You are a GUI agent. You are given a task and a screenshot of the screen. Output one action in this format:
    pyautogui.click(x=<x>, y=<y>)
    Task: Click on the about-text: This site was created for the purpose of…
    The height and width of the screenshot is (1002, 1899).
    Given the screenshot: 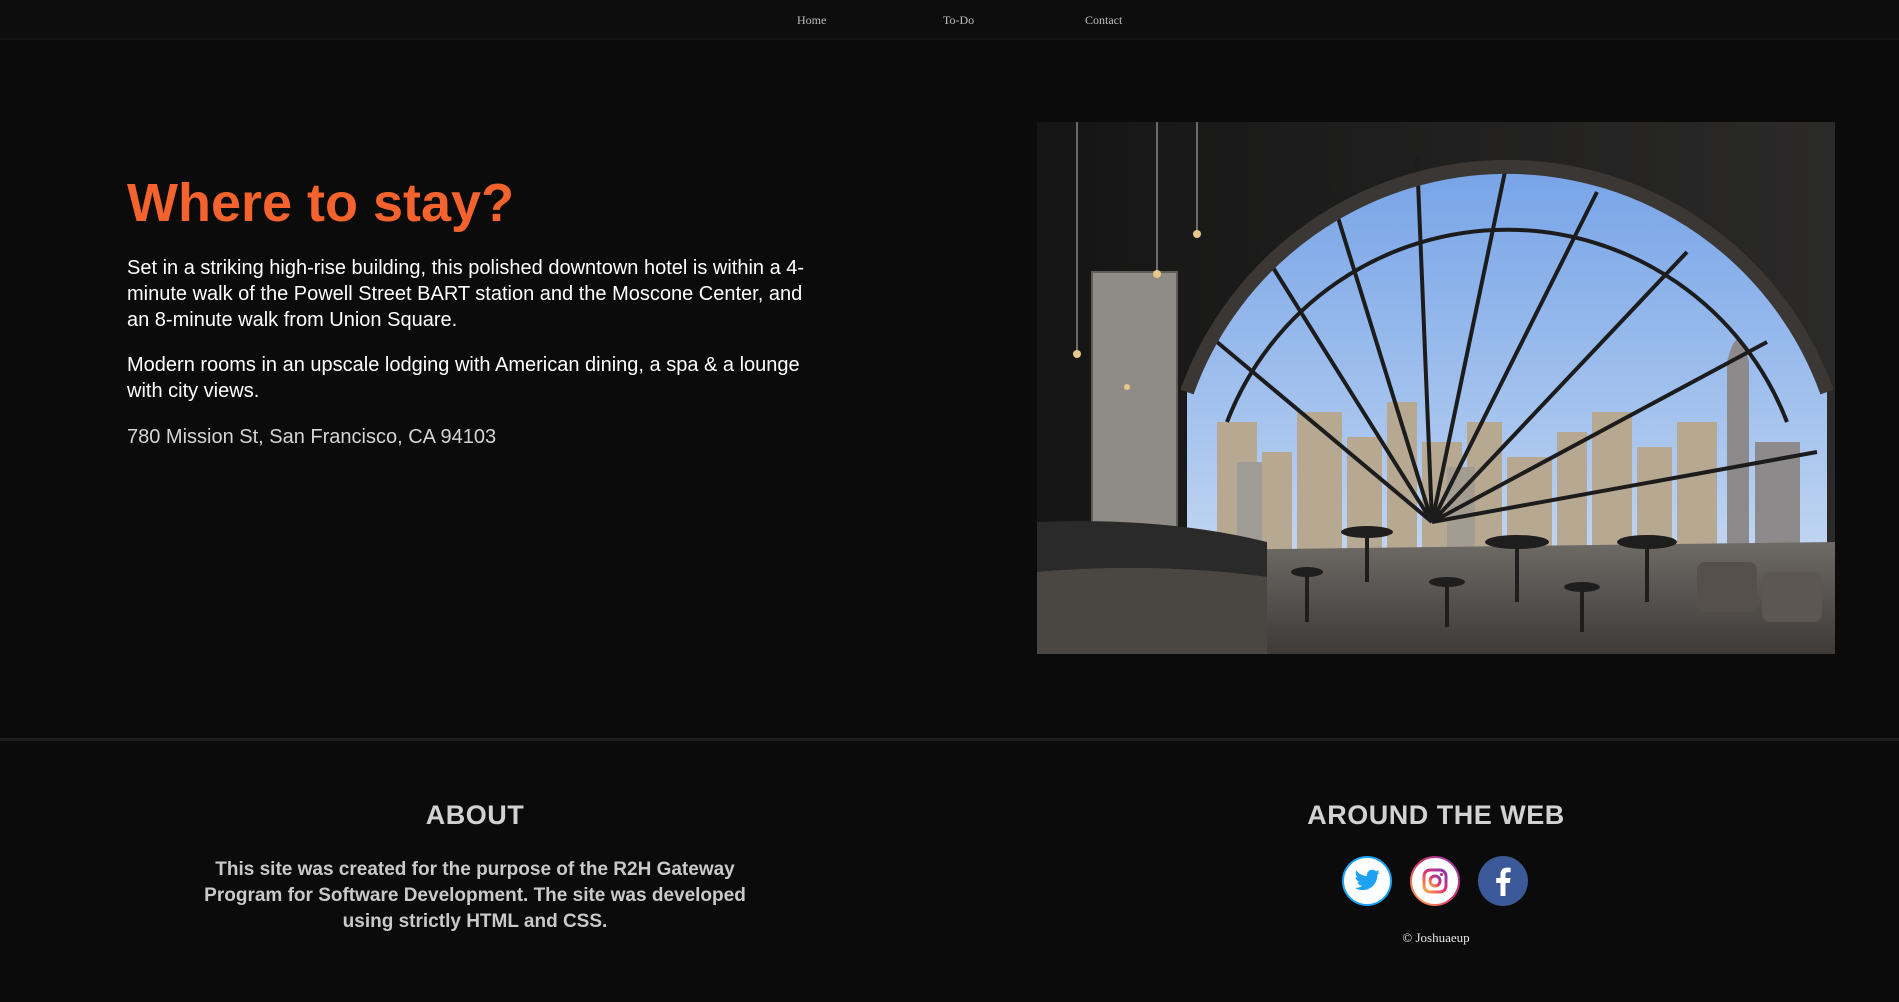 What is the action you would take?
    pyautogui.click(x=475, y=895)
    